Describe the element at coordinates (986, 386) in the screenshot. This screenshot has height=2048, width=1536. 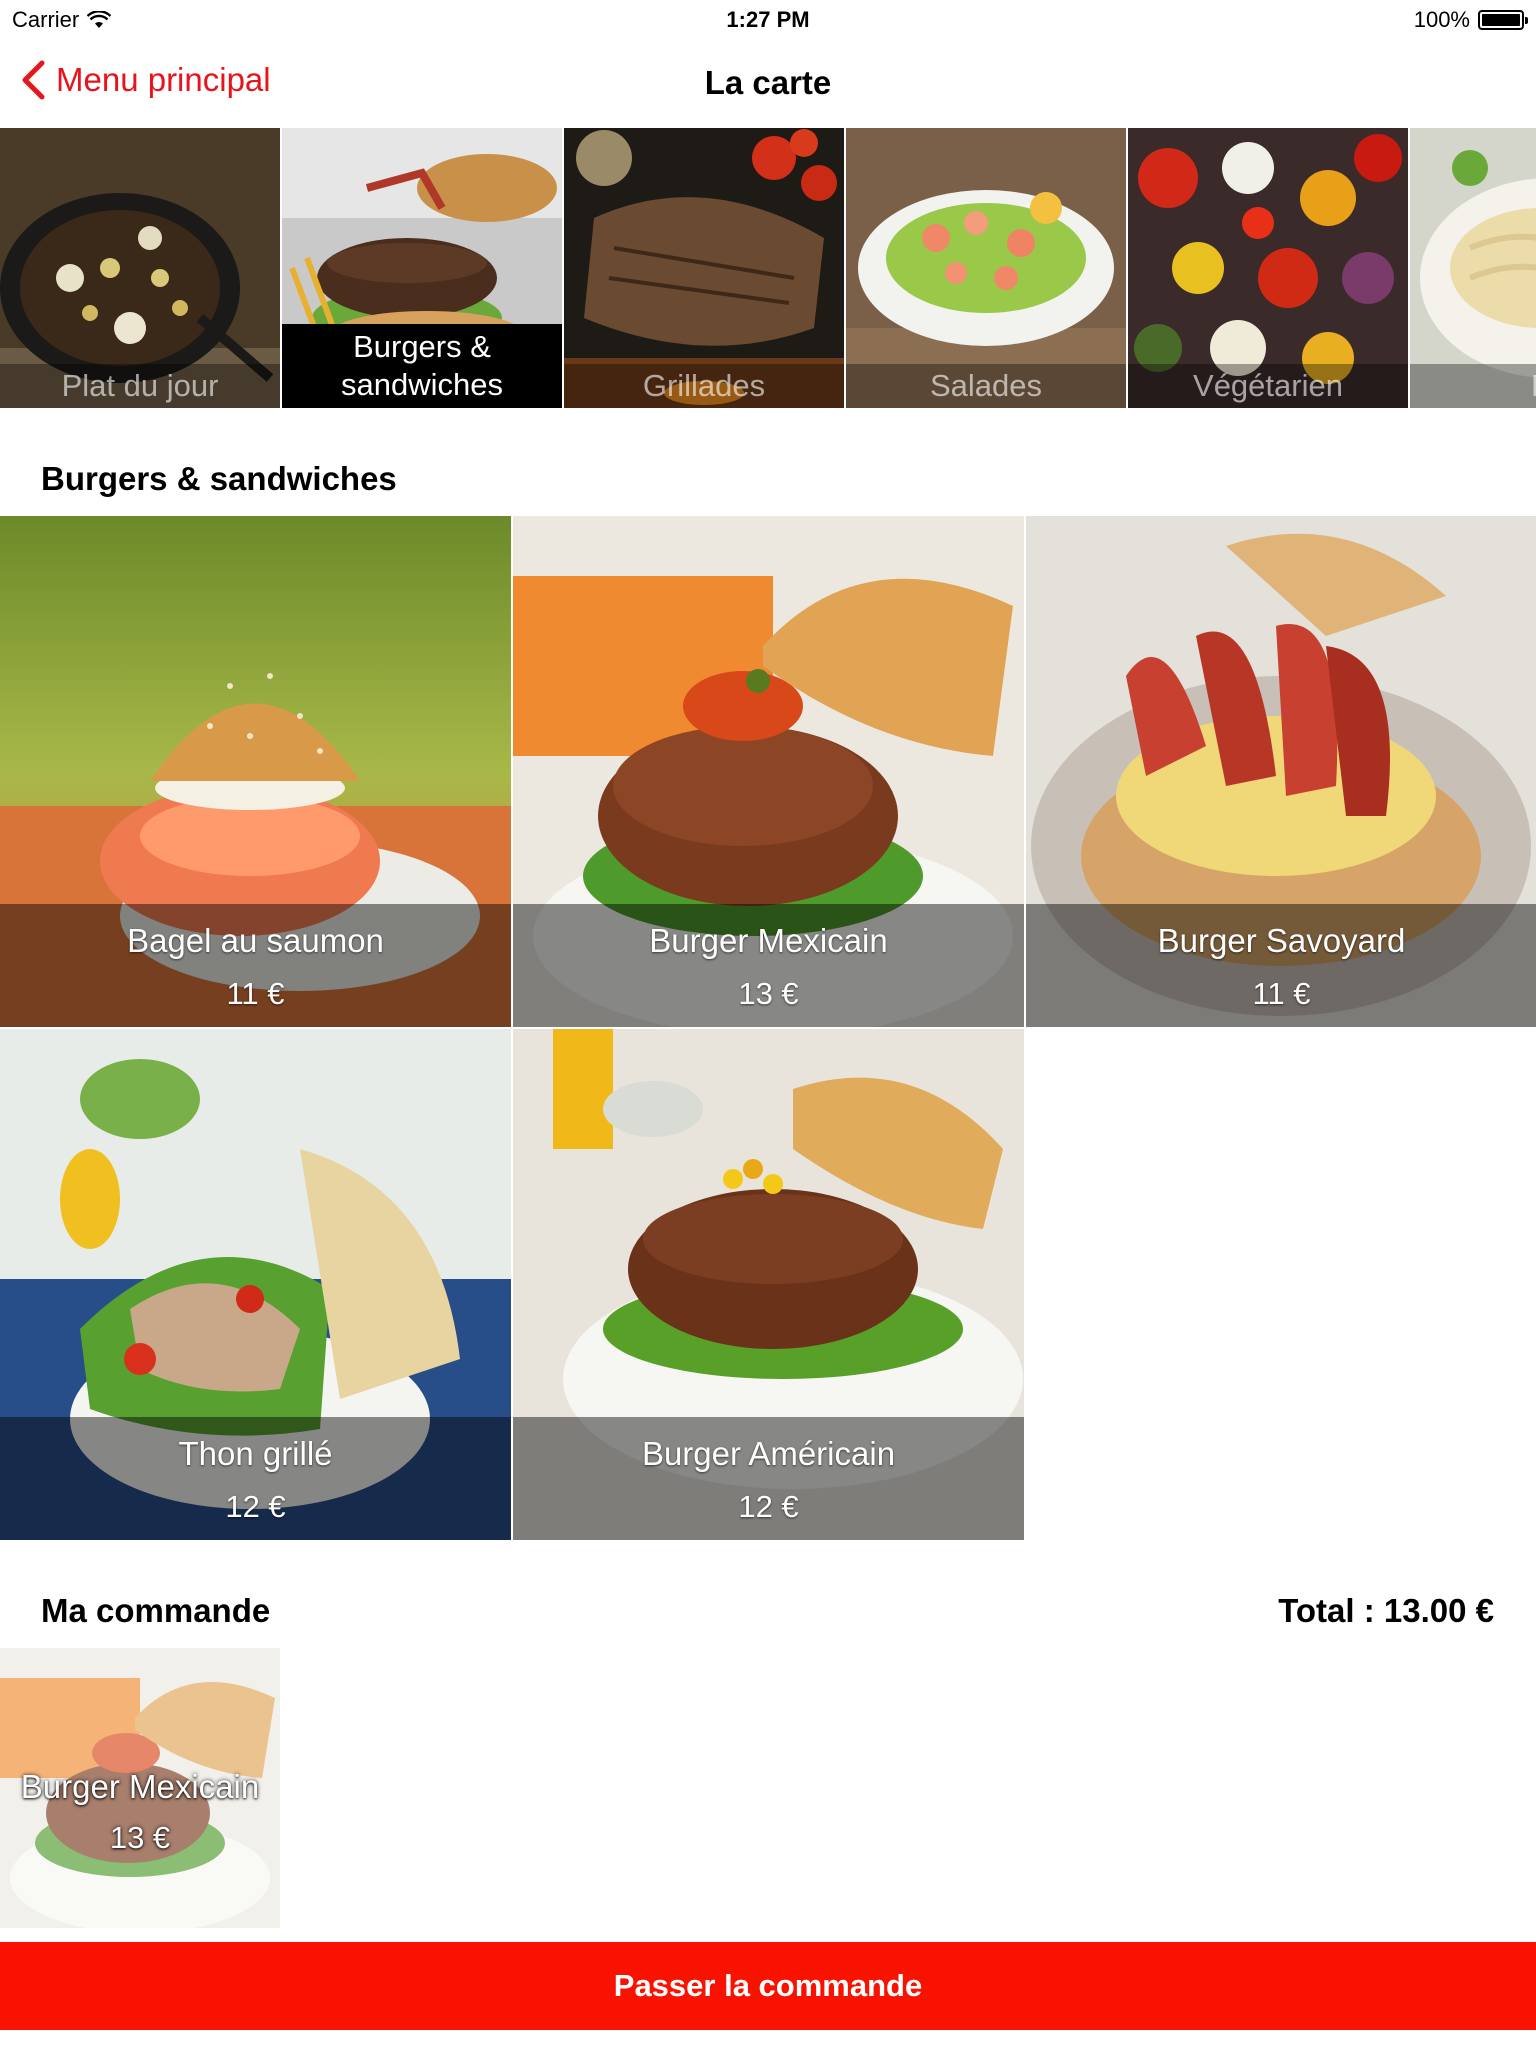
I see `category-label: Salades` at that location.